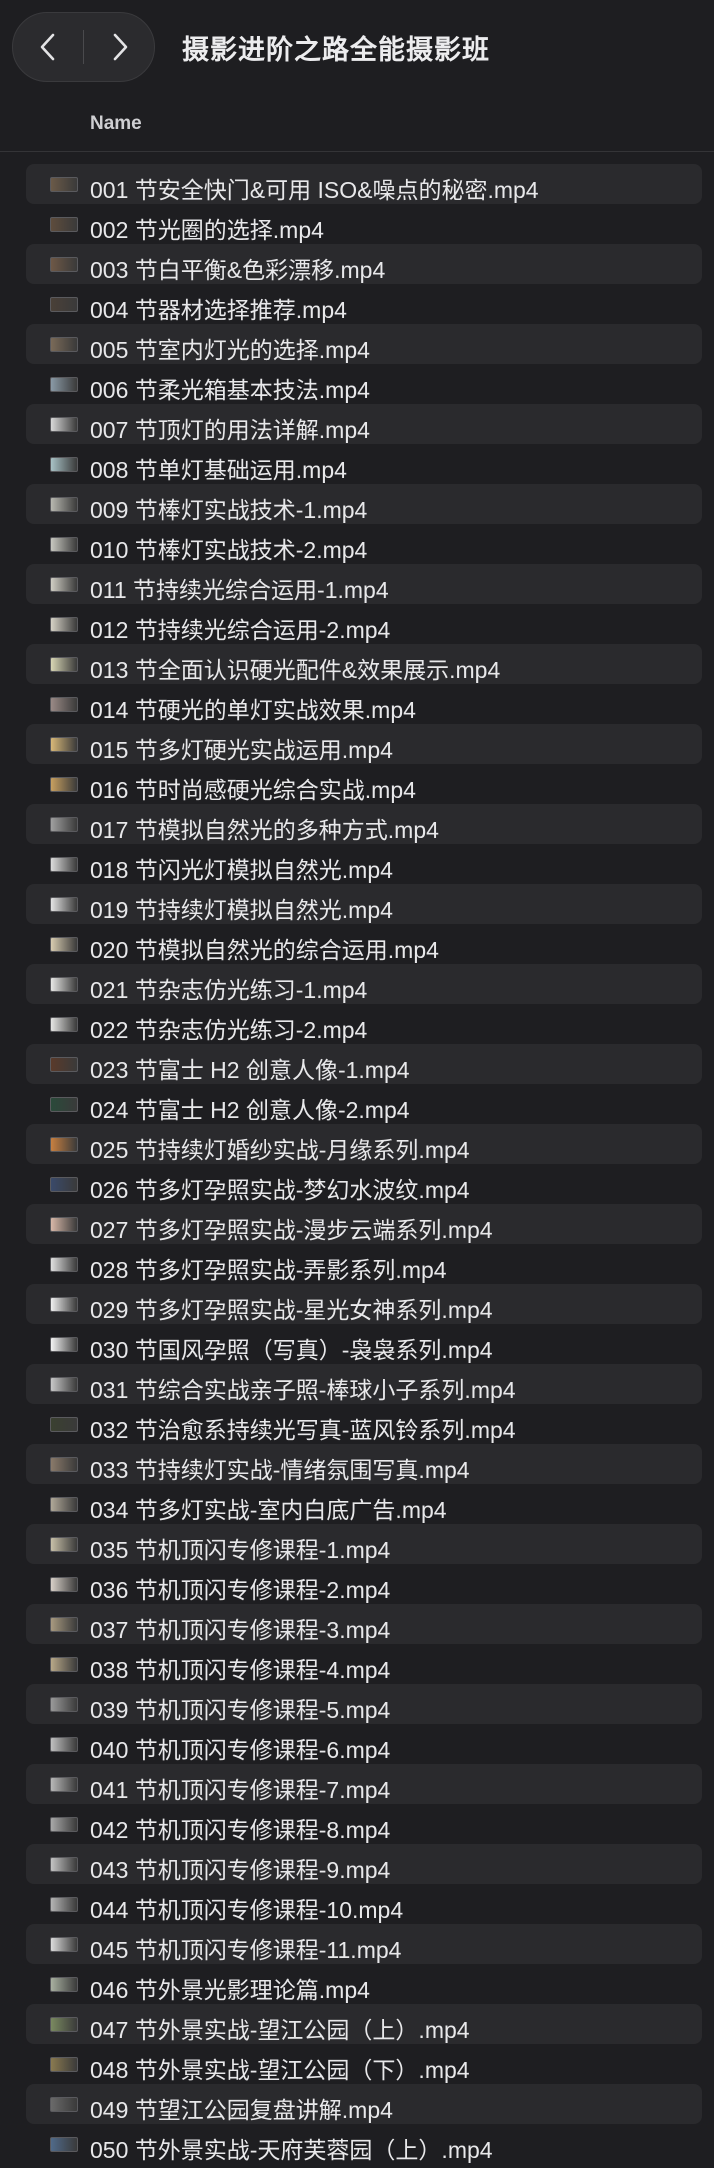  Describe the element at coordinates (364, 944) in the screenshot. I see `file-row: 020 节模拟自然光的综合运用.mp4` at that location.